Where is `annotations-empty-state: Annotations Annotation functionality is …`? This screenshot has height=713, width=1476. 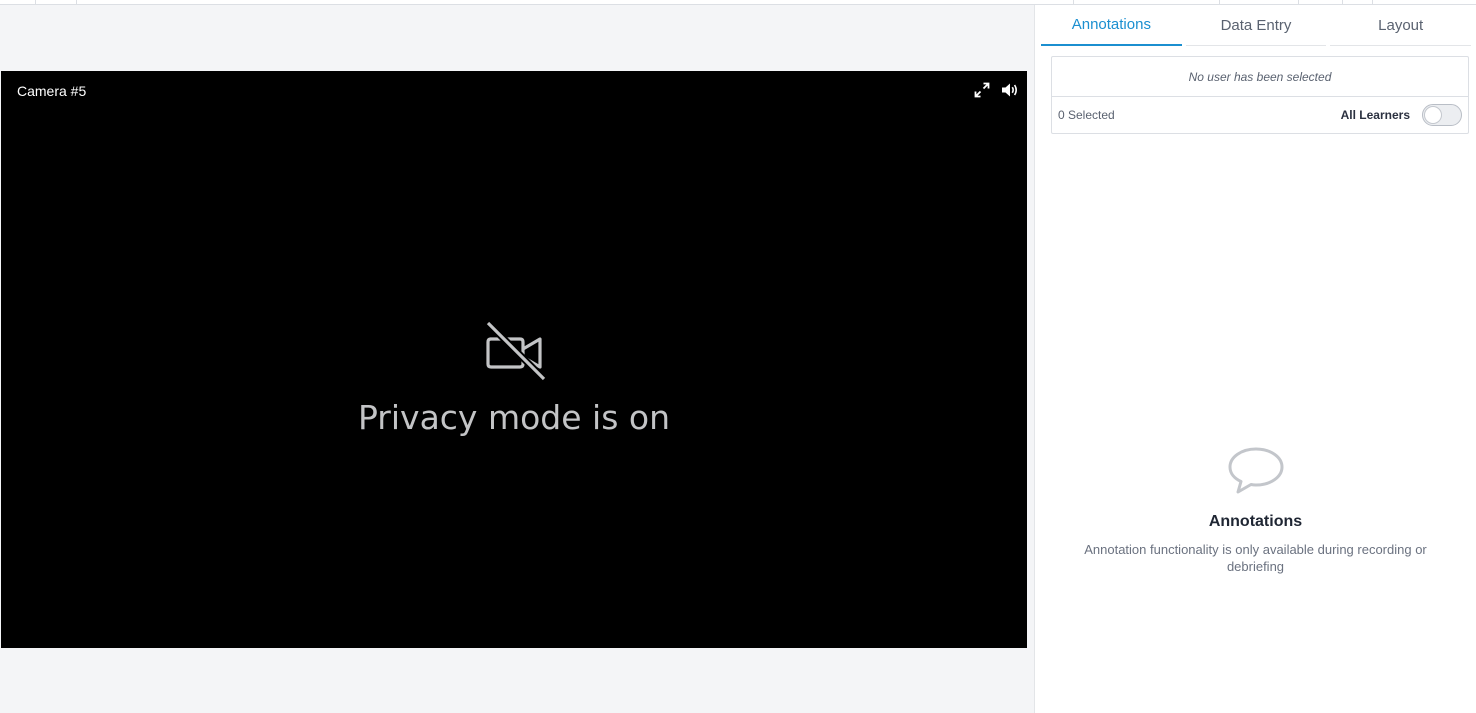 annotations-empty-state: Annotations Annotation functionality is … is located at coordinates (1255, 510).